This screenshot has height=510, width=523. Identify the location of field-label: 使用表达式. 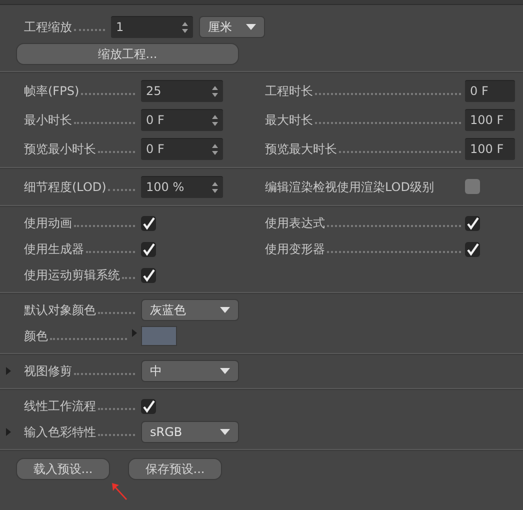
(295, 223).